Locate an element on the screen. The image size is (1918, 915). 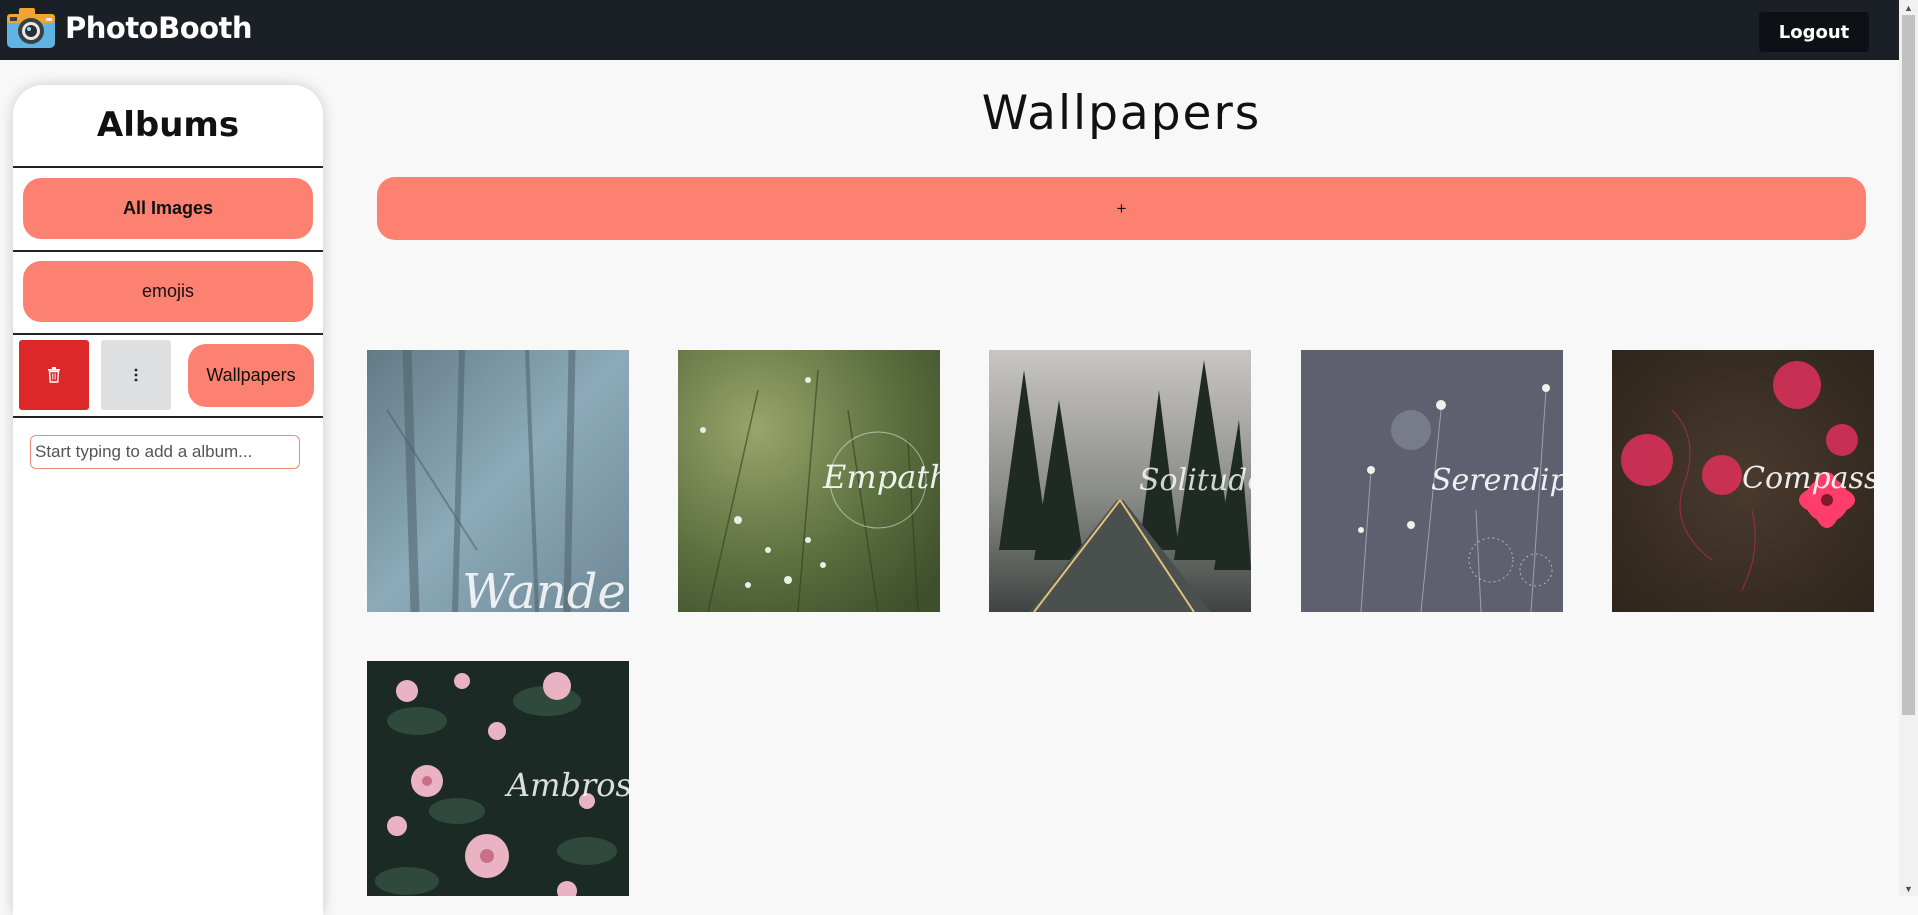
image-card: Serendipity is located at coordinates (1432, 481).